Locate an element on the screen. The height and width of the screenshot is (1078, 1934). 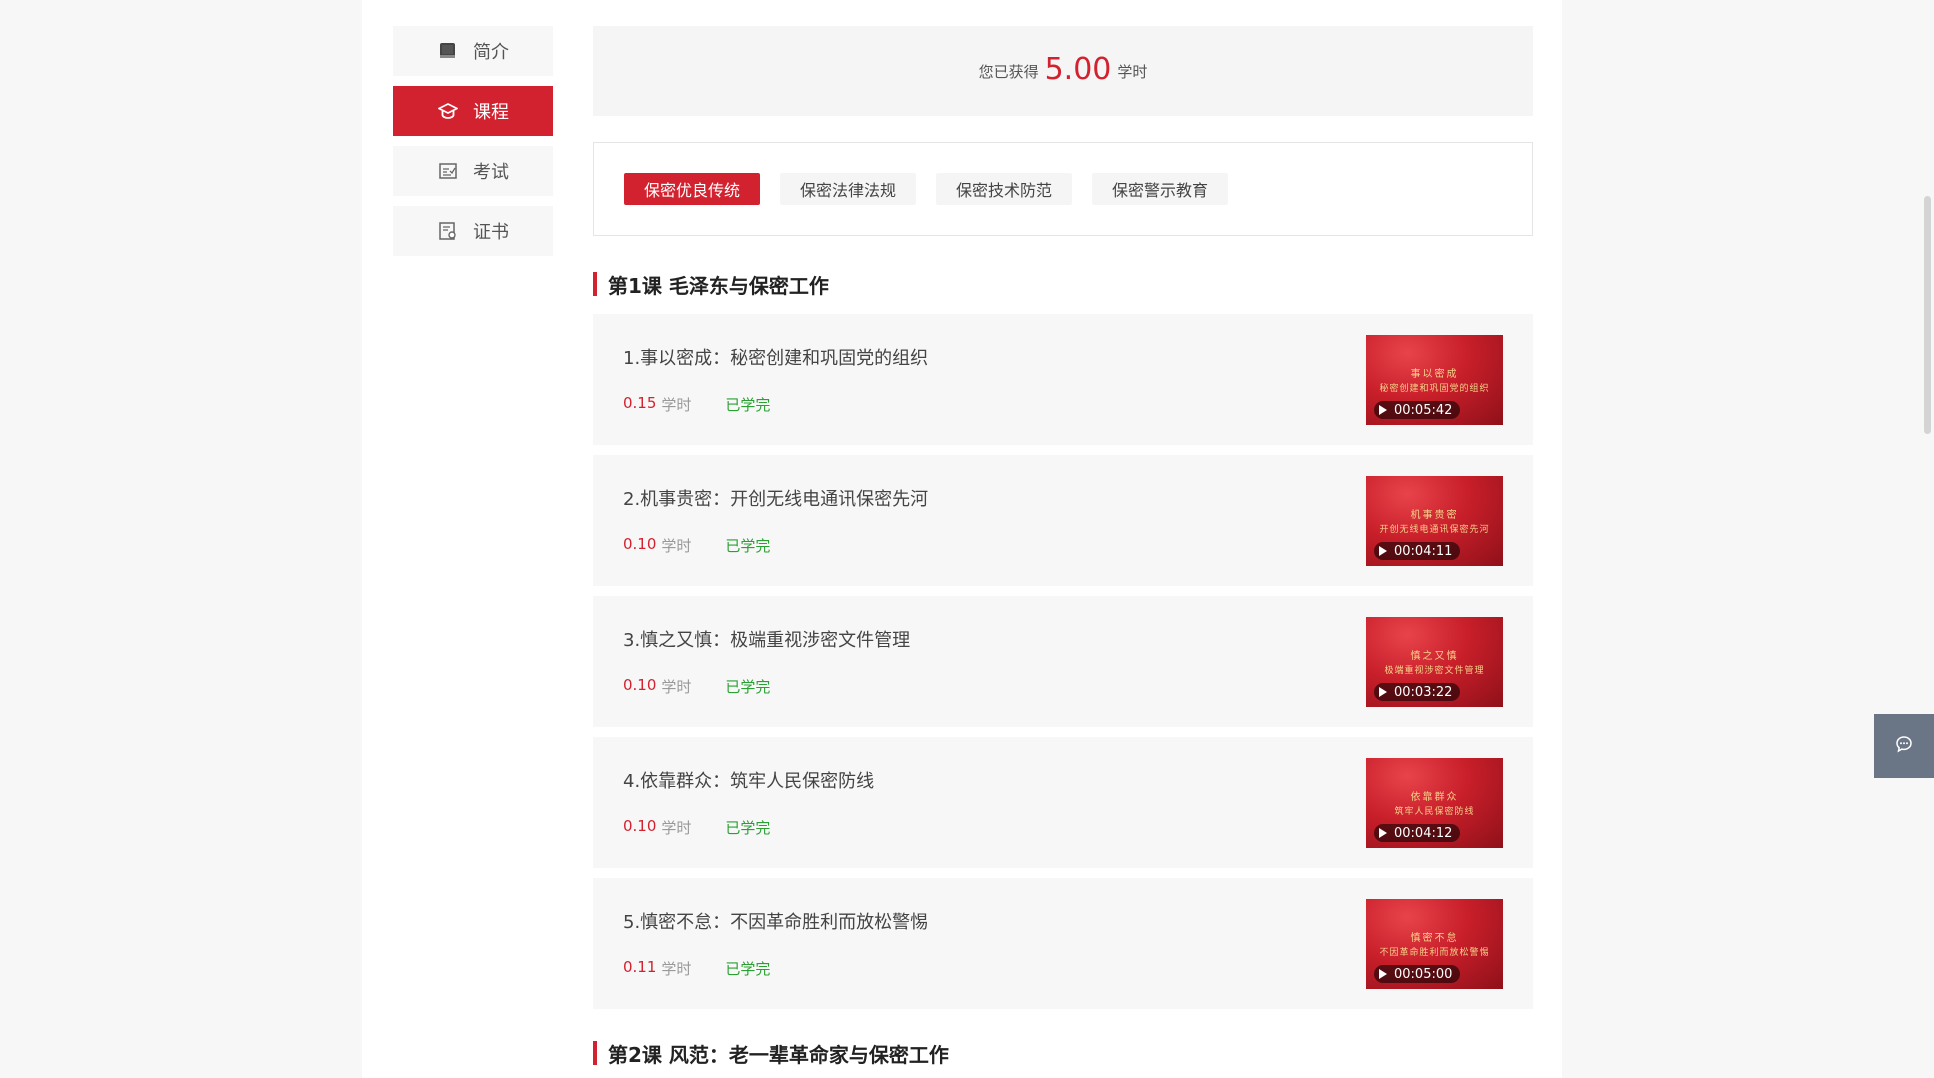
thumbnail-caption: 慎之又慎 is located at coordinates (1434, 656).